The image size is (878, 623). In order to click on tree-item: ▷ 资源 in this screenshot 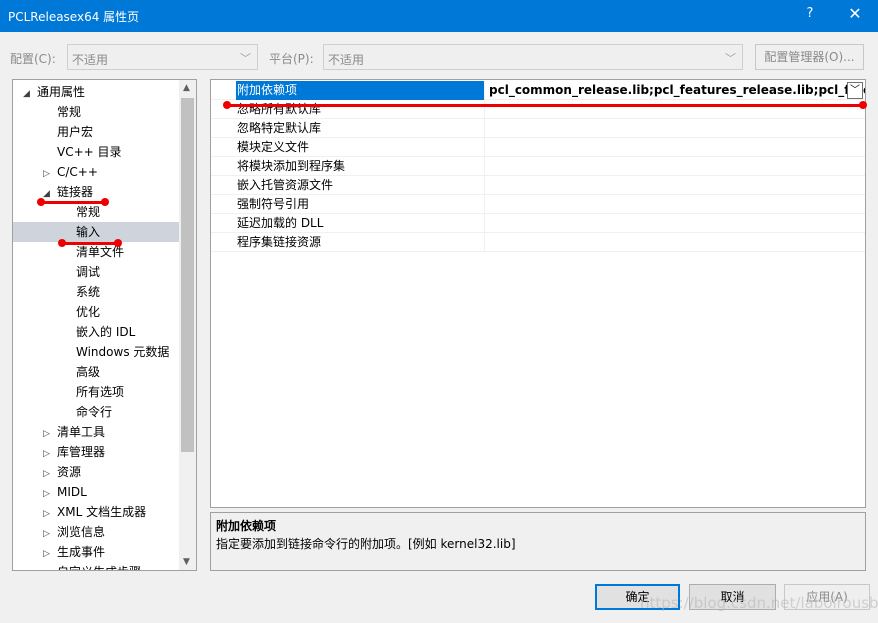, I will do `click(62, 472)`.